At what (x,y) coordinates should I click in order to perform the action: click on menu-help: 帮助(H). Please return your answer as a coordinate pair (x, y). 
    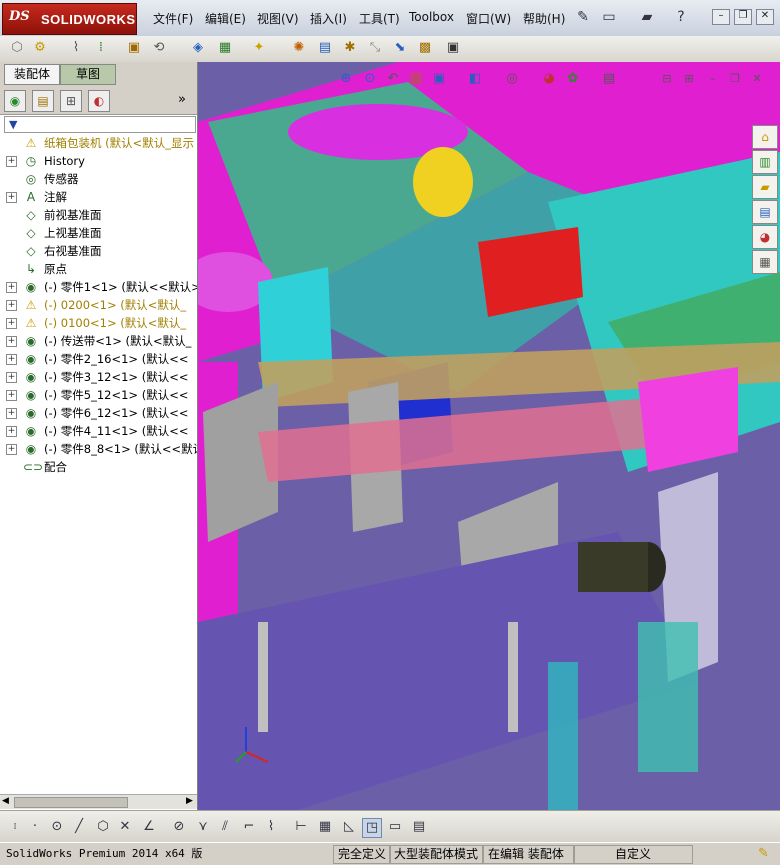
    Looking at the image, I should click on (544, 18).